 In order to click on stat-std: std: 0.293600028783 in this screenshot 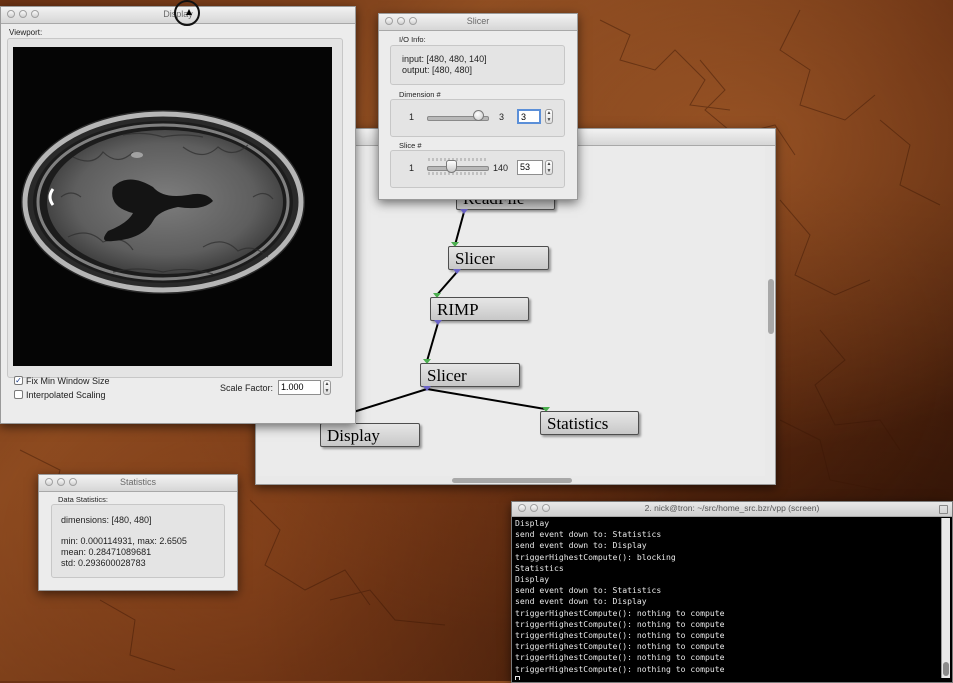, I will do `click(103, 563)`.